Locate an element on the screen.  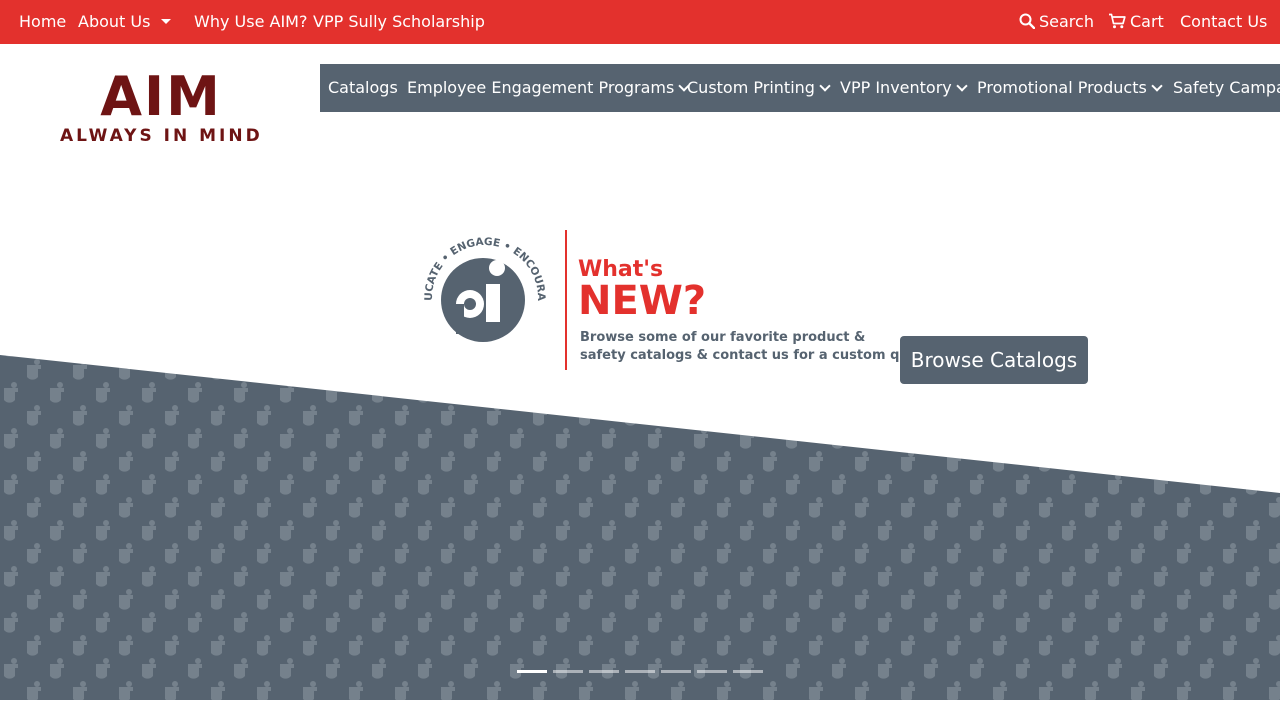
nav-item-employee-engagement-programs: Employee Engagement Programs is located at coordinates (548, 88).